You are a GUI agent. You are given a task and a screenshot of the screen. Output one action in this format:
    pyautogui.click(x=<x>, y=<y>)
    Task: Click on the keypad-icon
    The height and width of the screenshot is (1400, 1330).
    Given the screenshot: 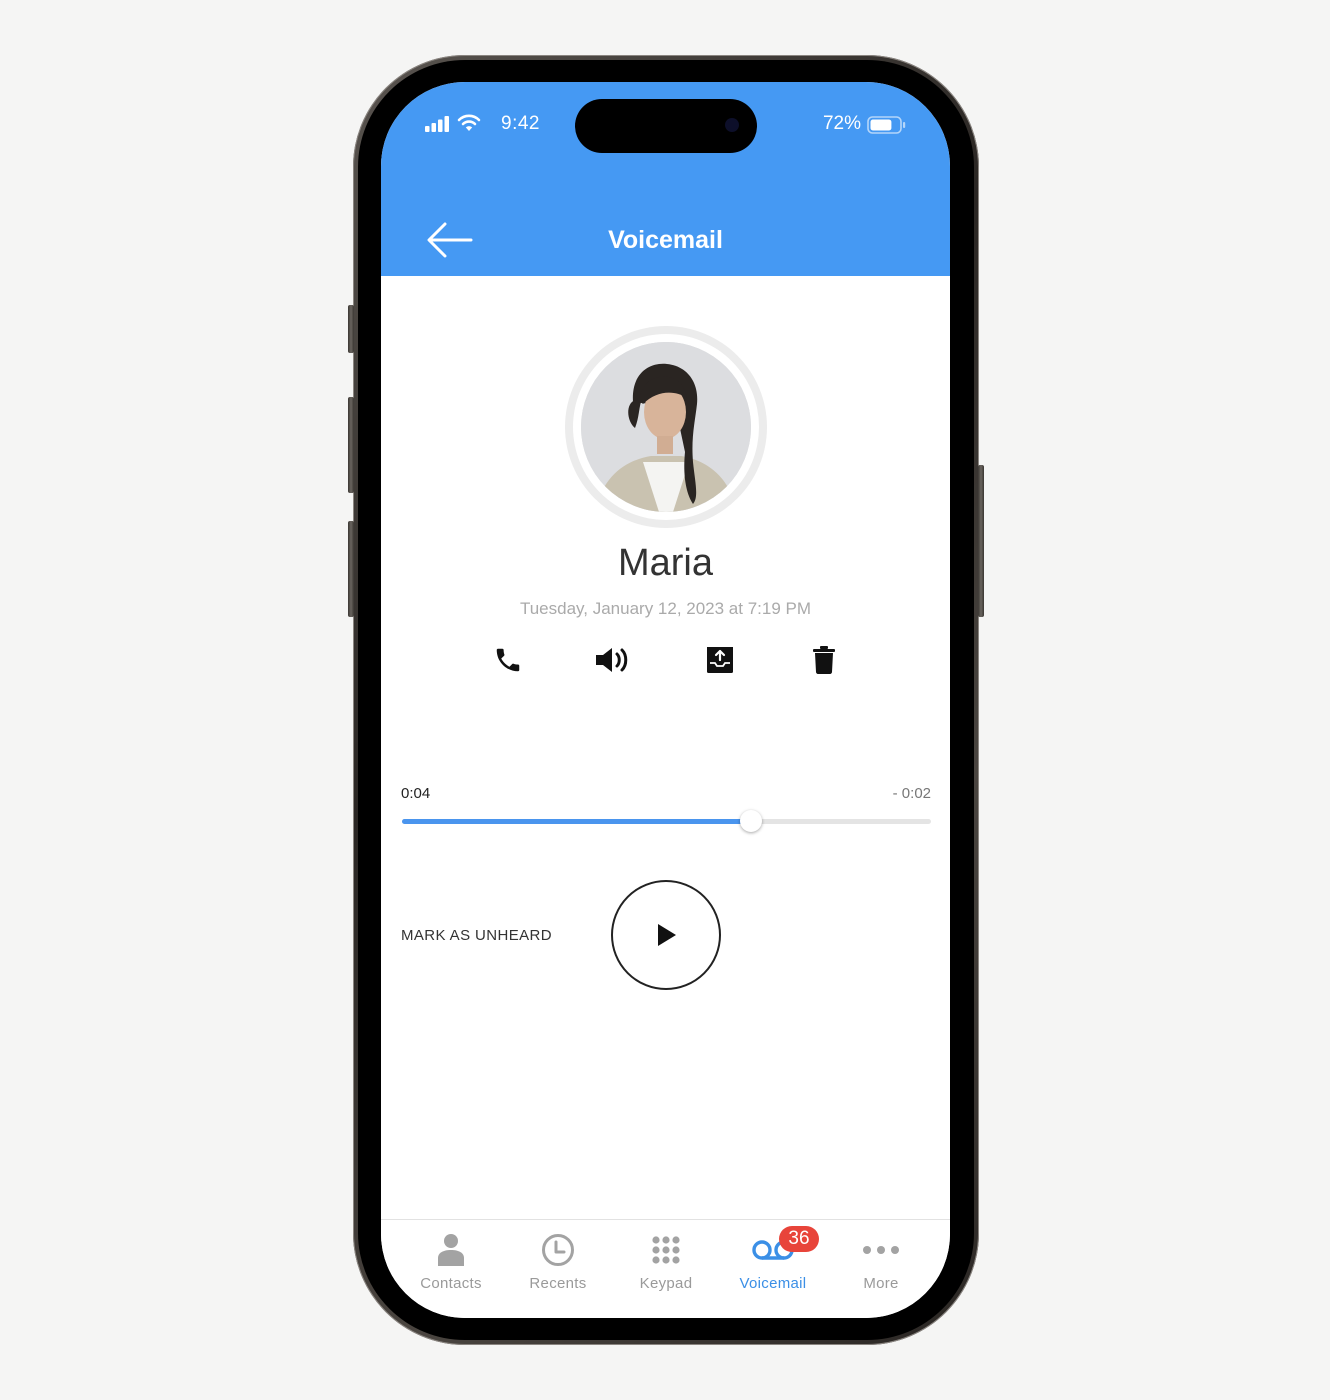 What is the action you would take?
    pyautogui.click(x=666, y=1250)
    